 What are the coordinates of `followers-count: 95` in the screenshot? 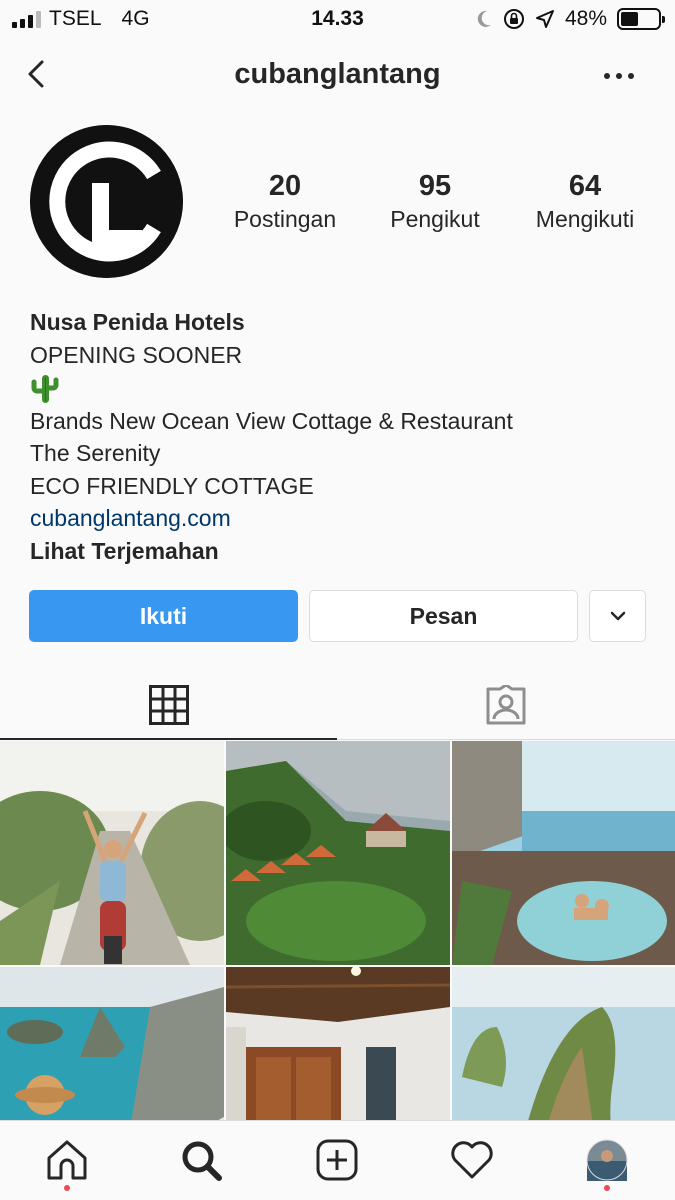 It's located at (435, 186).